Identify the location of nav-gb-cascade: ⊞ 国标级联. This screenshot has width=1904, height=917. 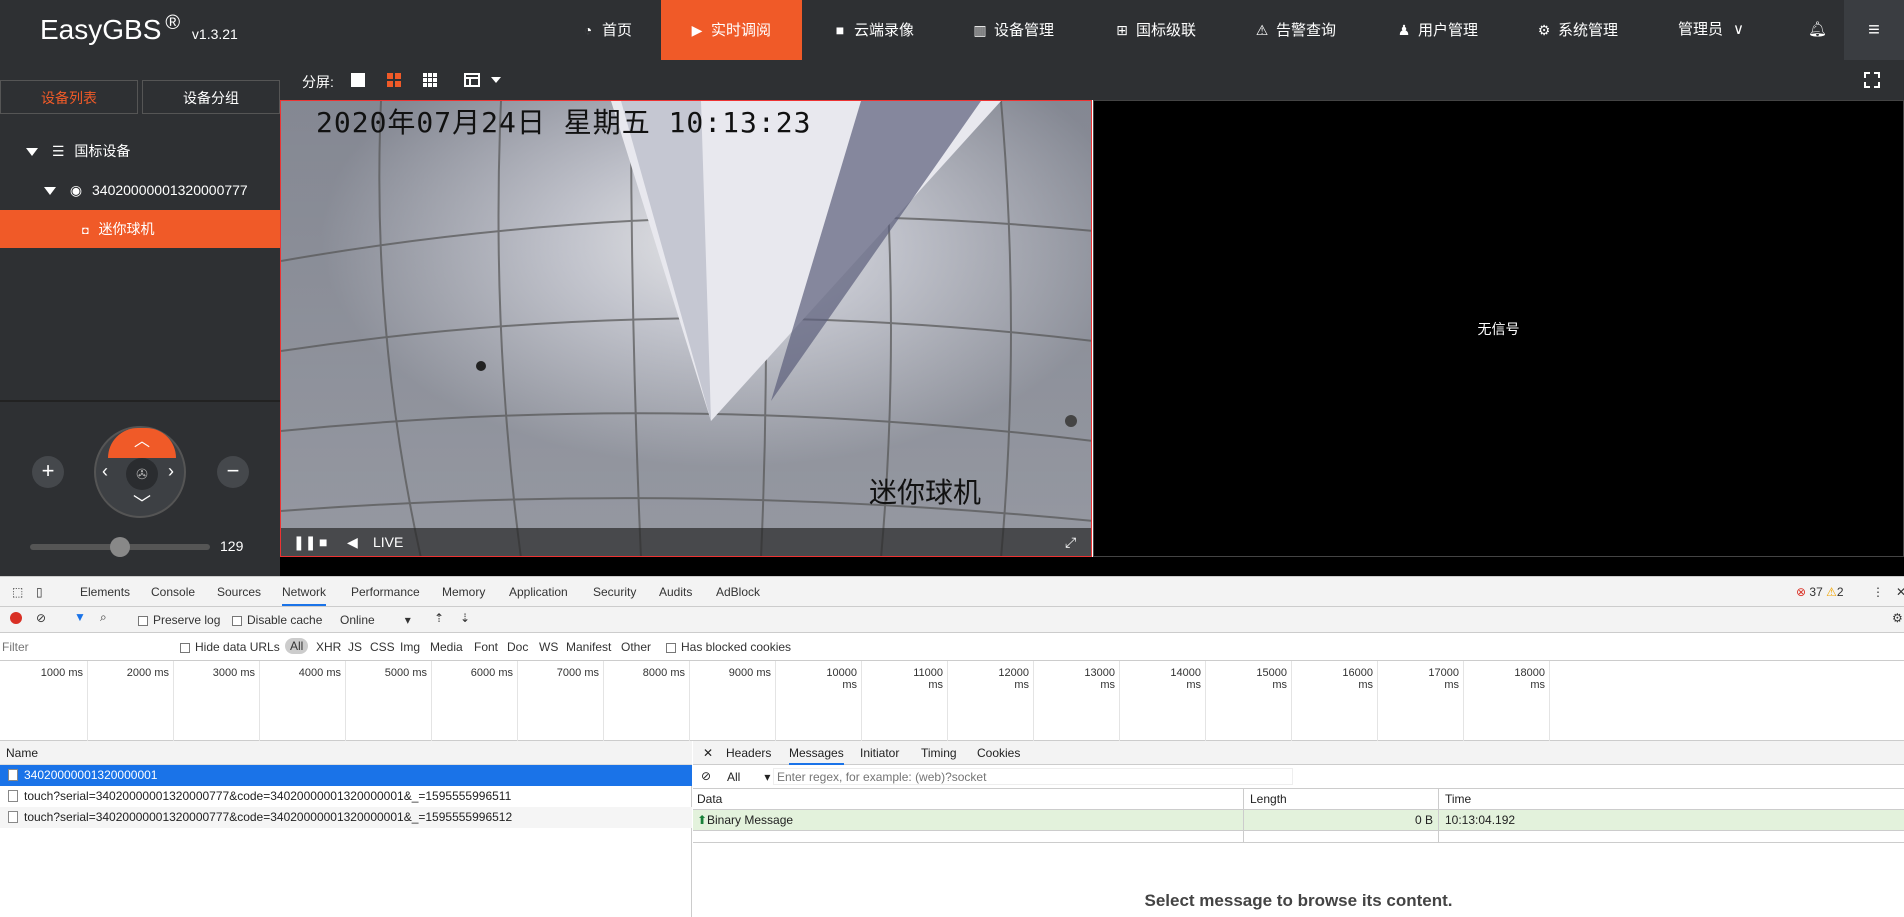
(1155, 30).